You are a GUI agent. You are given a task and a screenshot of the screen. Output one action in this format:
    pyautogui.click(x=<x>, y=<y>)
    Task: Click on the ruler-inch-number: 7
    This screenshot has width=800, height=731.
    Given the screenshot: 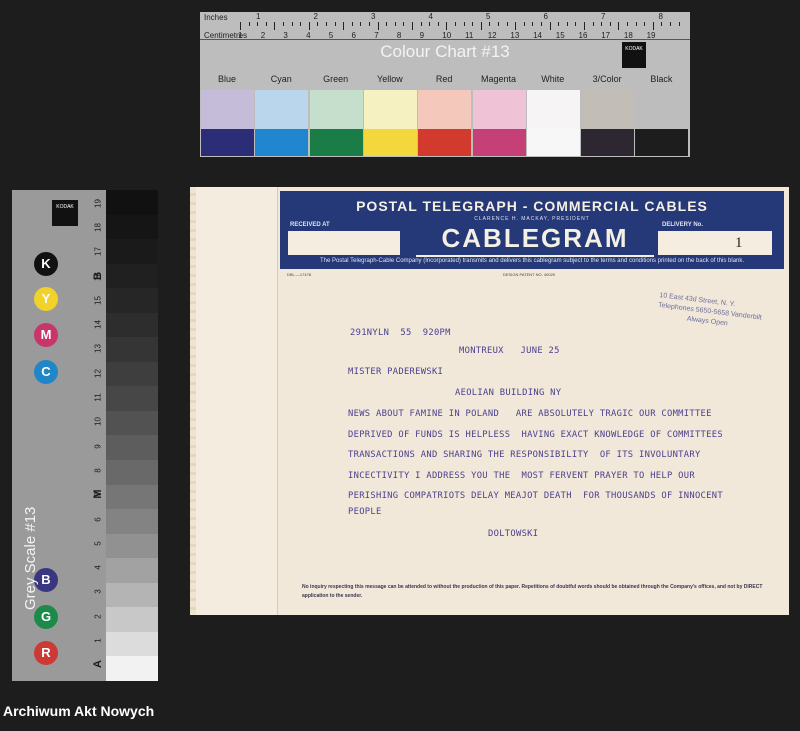 What is the action you would take?
    pyautogui.click(x=603, y=16)
    